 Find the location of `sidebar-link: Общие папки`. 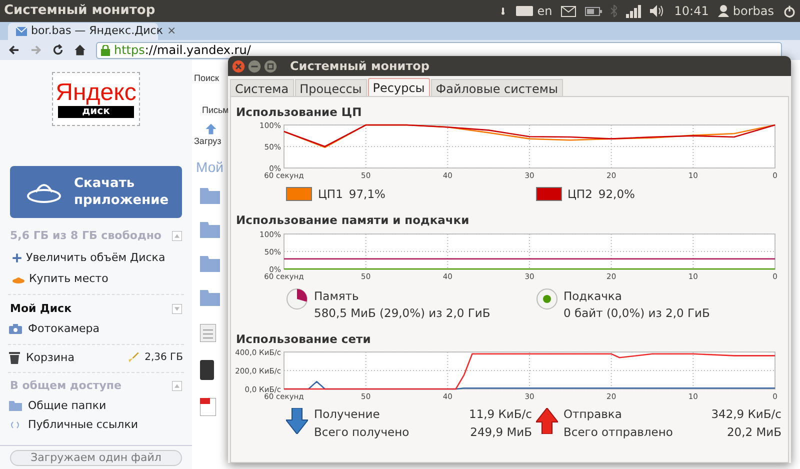

sidebar-link: Общие папки is located at coordinates (67, 406).